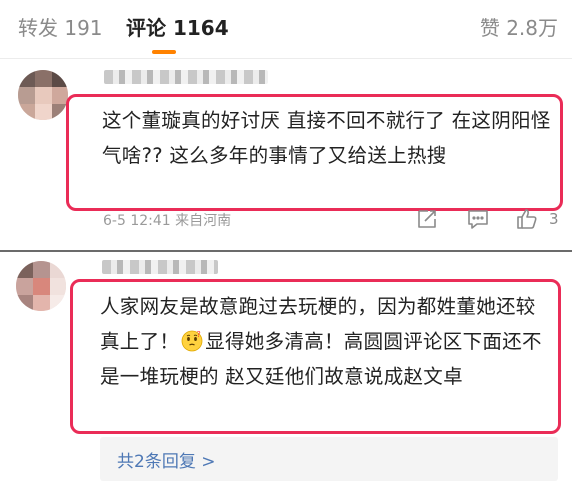 Image resolution: width=572 pixels, height=494 pixels. I want to click on reply-icon, so click(478, 221).